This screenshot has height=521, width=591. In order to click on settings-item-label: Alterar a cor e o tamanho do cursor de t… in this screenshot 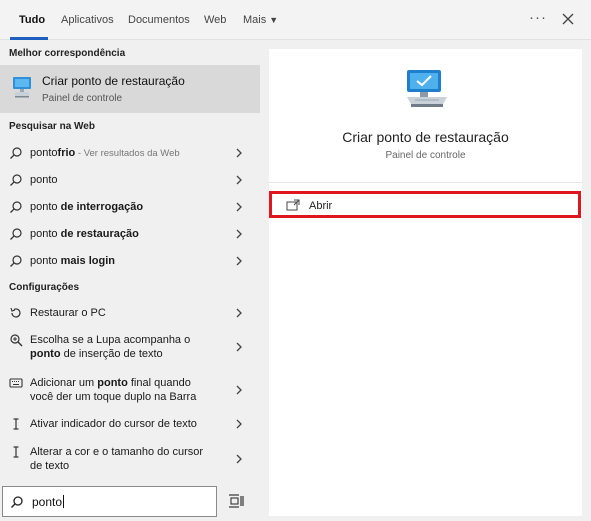, I will do `click(117, 459)`.